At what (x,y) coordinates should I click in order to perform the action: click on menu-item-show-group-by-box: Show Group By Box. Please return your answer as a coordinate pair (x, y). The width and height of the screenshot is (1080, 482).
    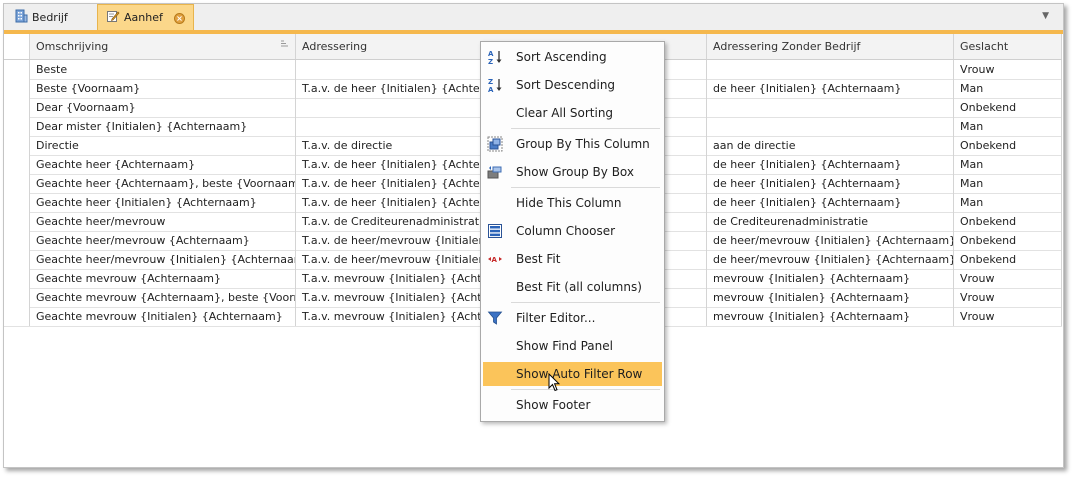
    Looking at the image, I should click on (572, 172).